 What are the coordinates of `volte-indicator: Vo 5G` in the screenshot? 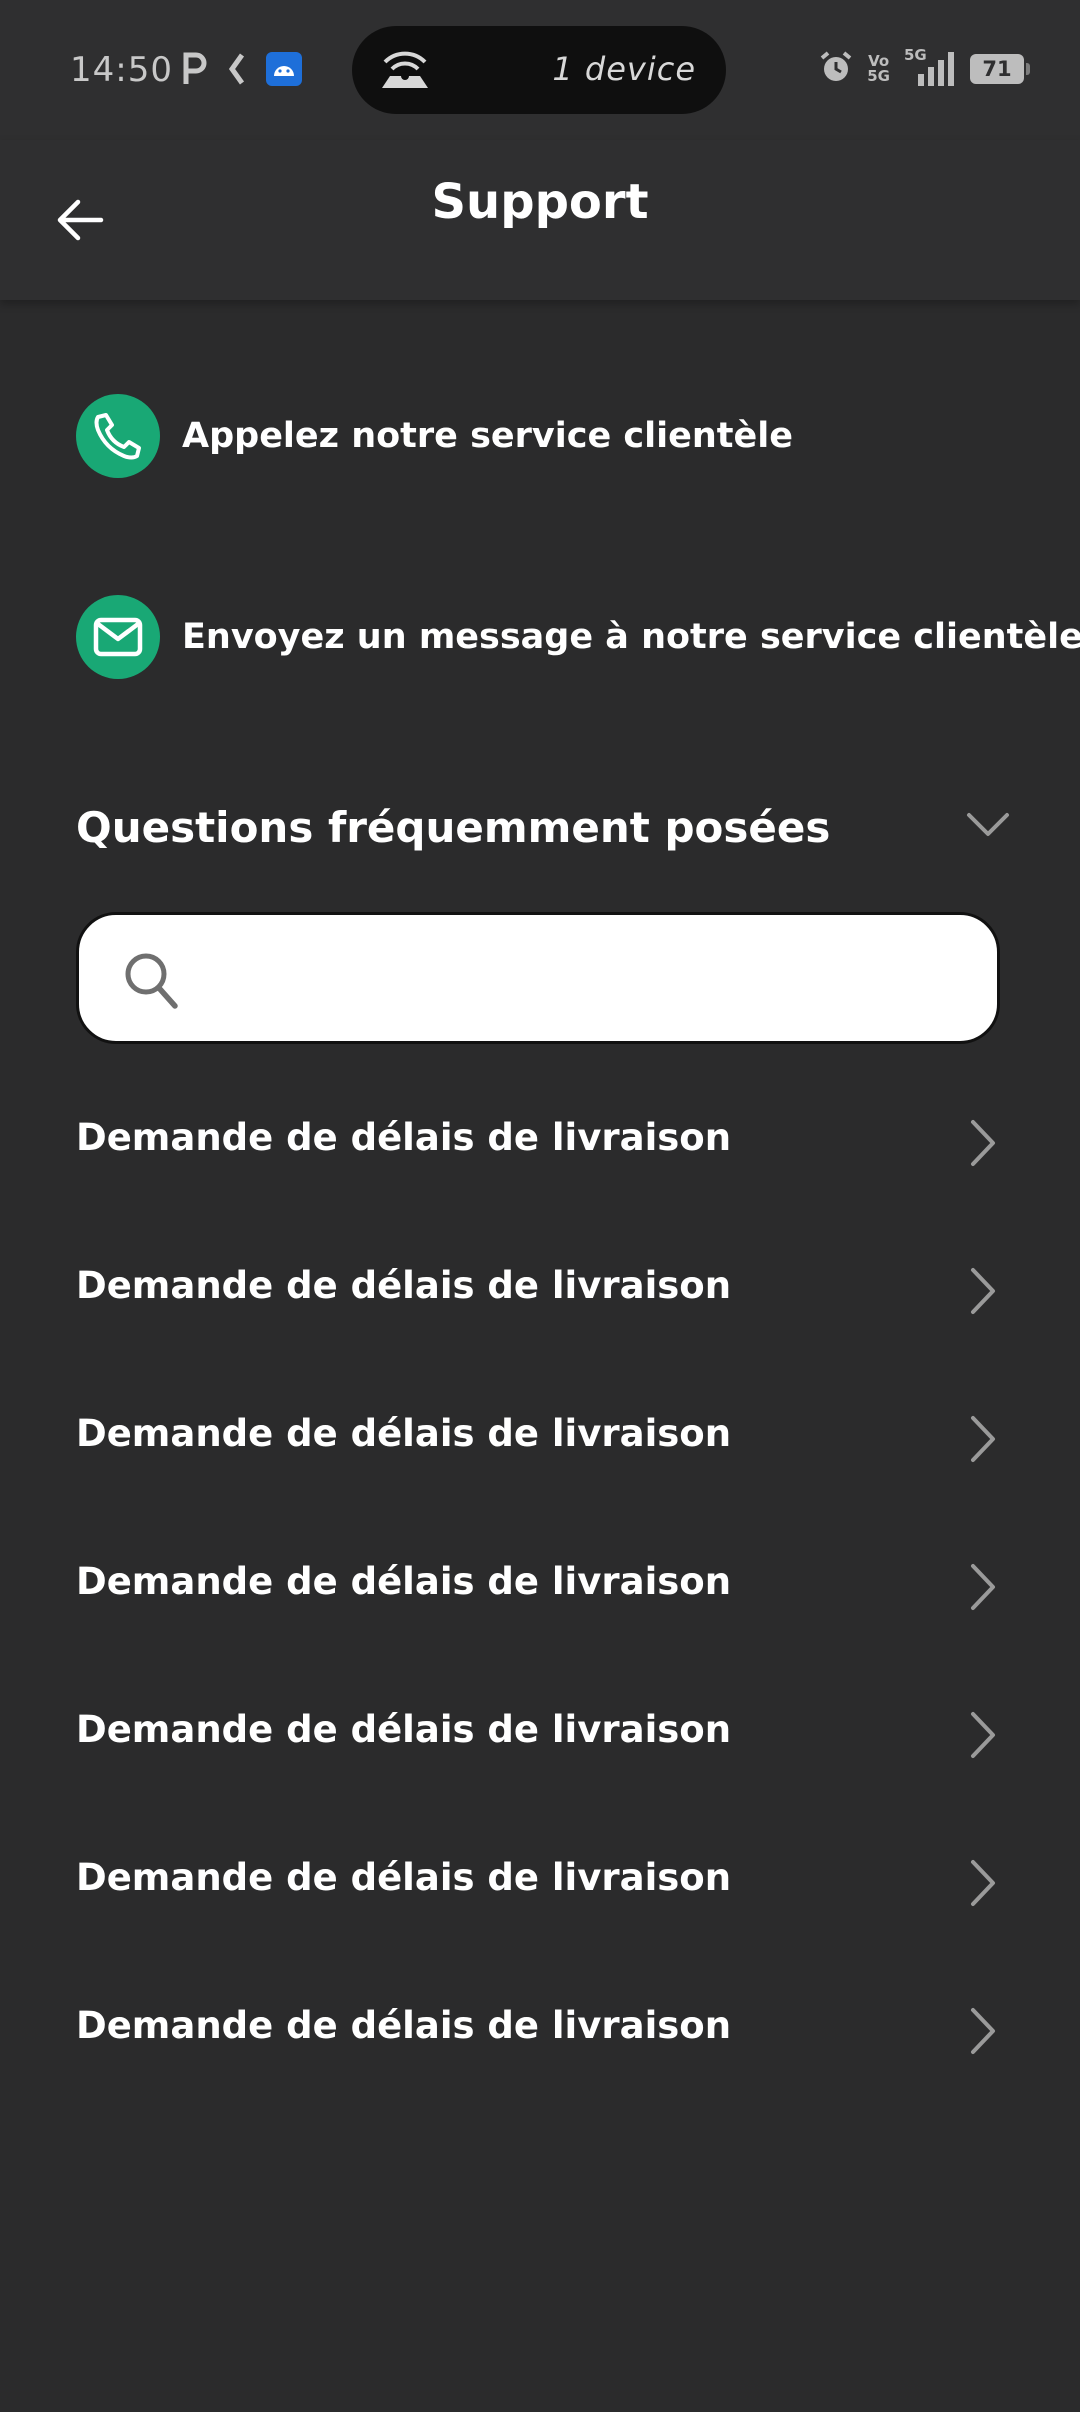 It's located at (878, 69).